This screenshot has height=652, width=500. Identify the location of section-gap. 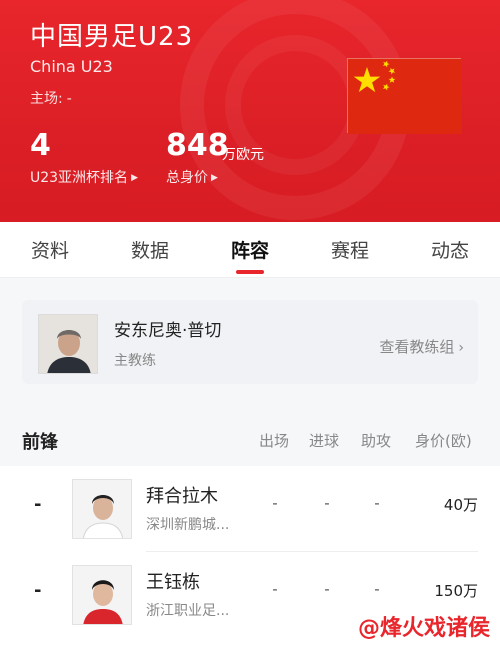
(250, 287).